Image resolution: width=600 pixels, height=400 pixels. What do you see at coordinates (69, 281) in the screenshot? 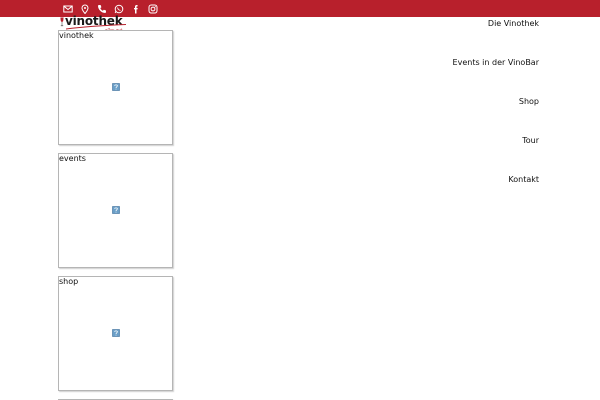
I see `card-label: shop` at bounding box center [69, 281].